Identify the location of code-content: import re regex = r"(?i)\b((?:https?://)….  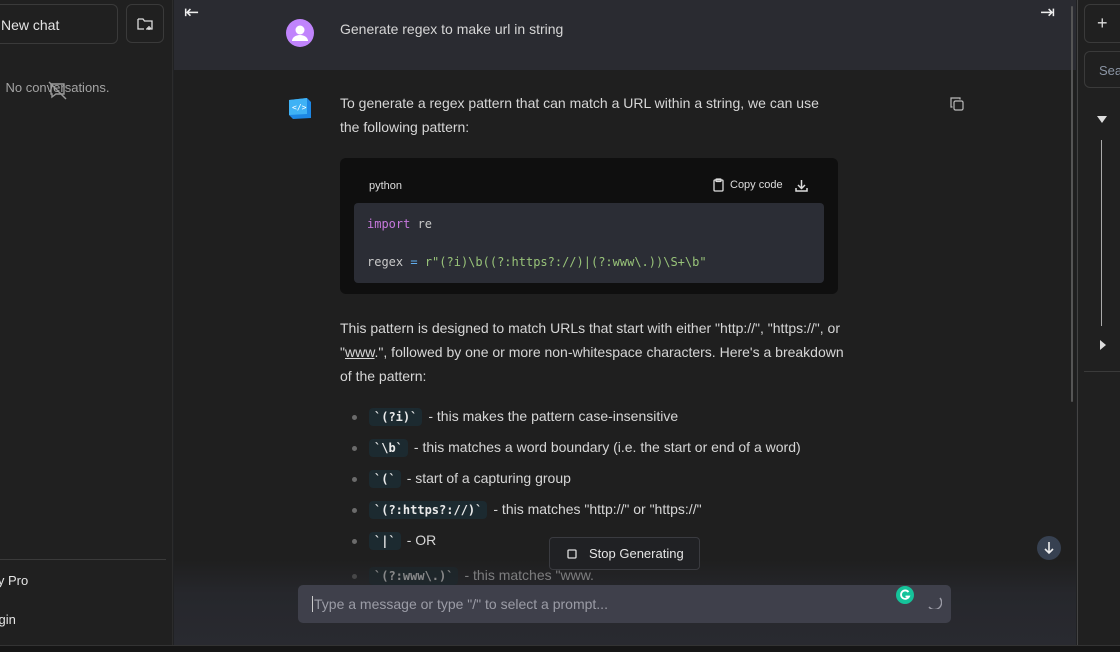
(589, 243).